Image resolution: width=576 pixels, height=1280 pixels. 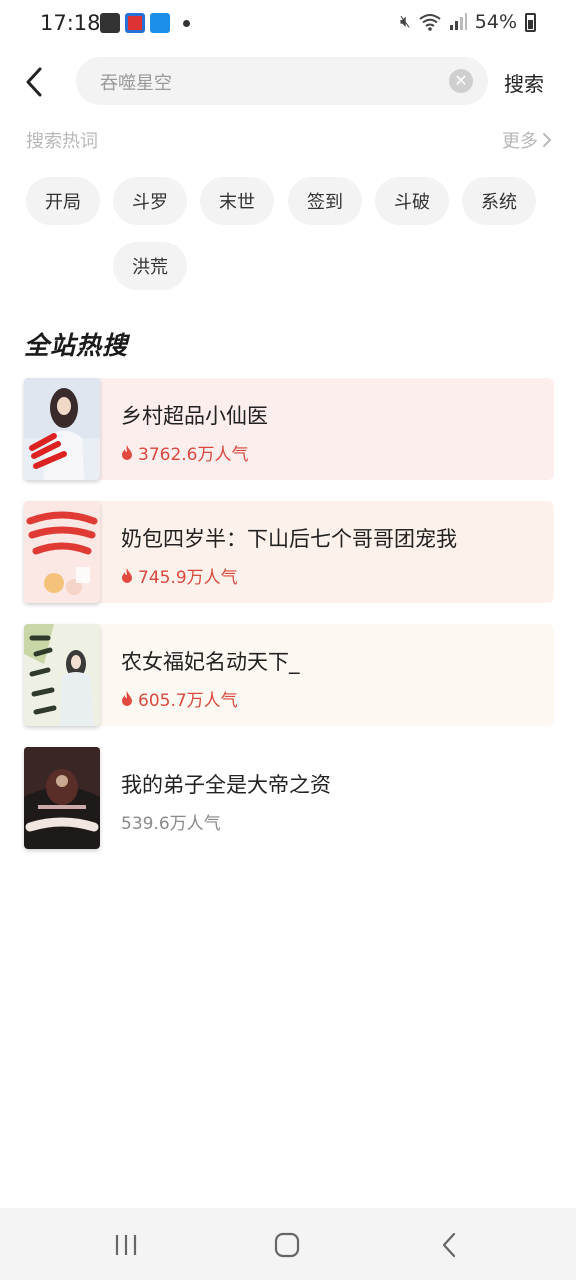 I want to click on hot-word-chip: 斗破, so click(x=412, y=201).